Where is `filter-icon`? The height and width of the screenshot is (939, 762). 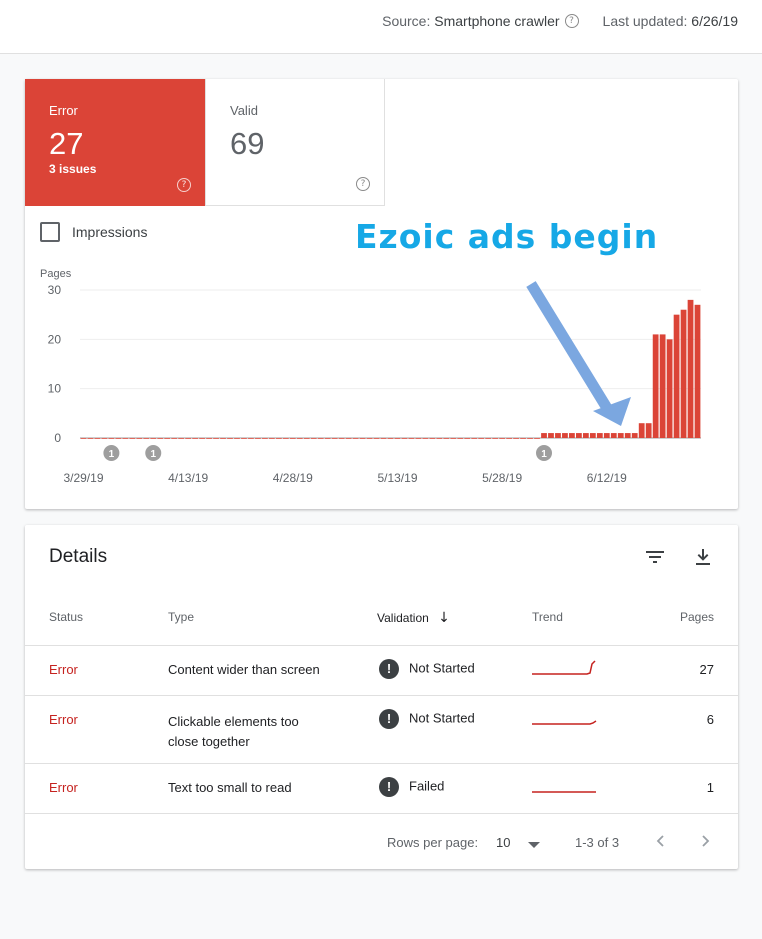 filter-icon is located at coordinates (655, 557).